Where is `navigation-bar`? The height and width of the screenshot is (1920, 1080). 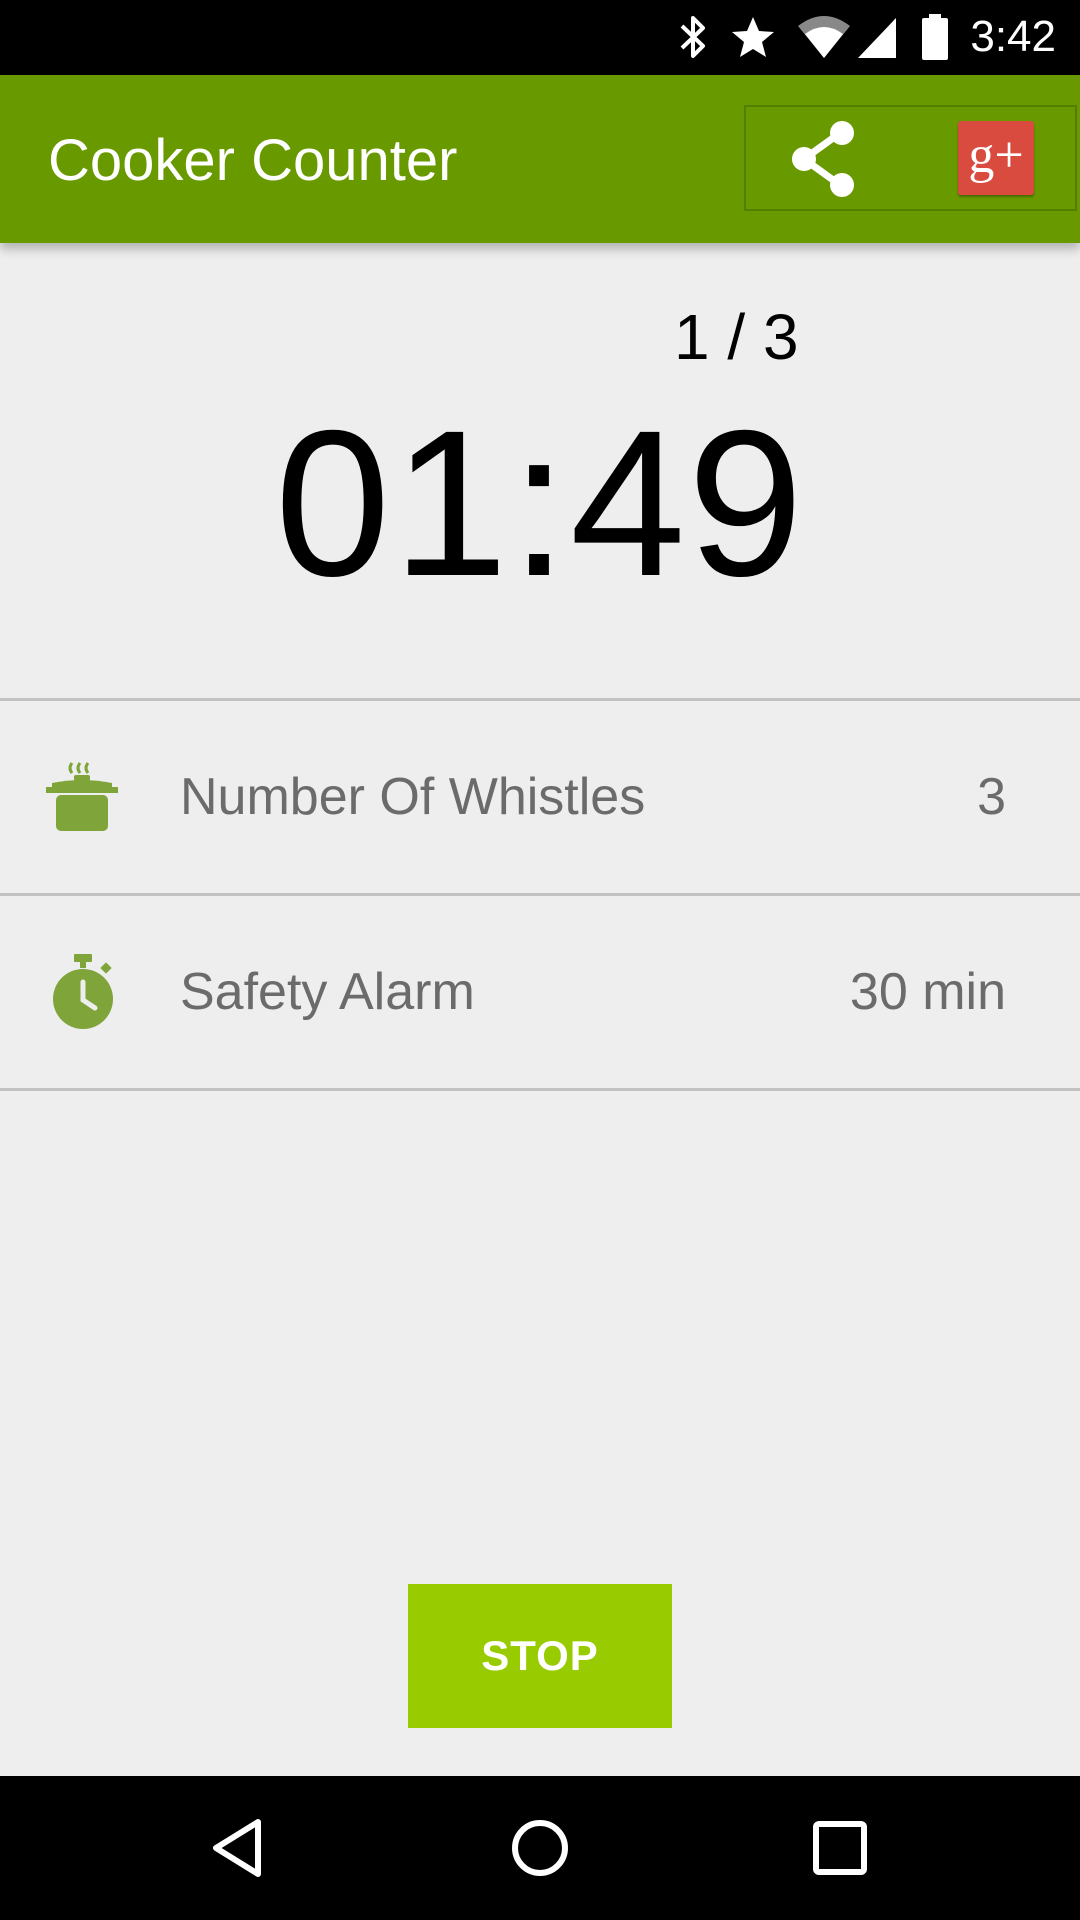 navigation-bar is located at coordinates (540, 1848).